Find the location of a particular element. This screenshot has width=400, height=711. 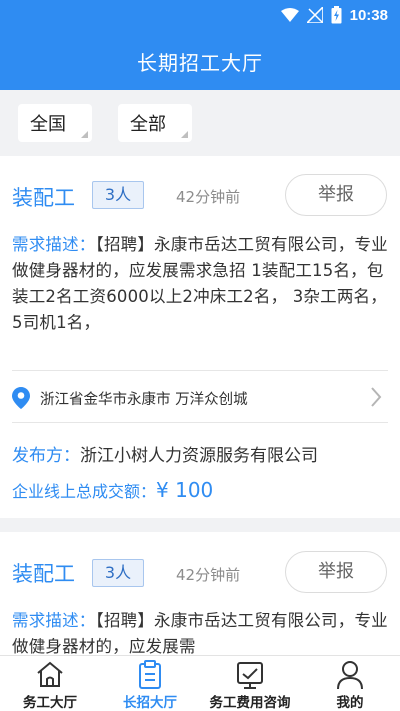

publisher-name: 浙江小树人力资源服务有限公司 is located at coordinates (199, 456).